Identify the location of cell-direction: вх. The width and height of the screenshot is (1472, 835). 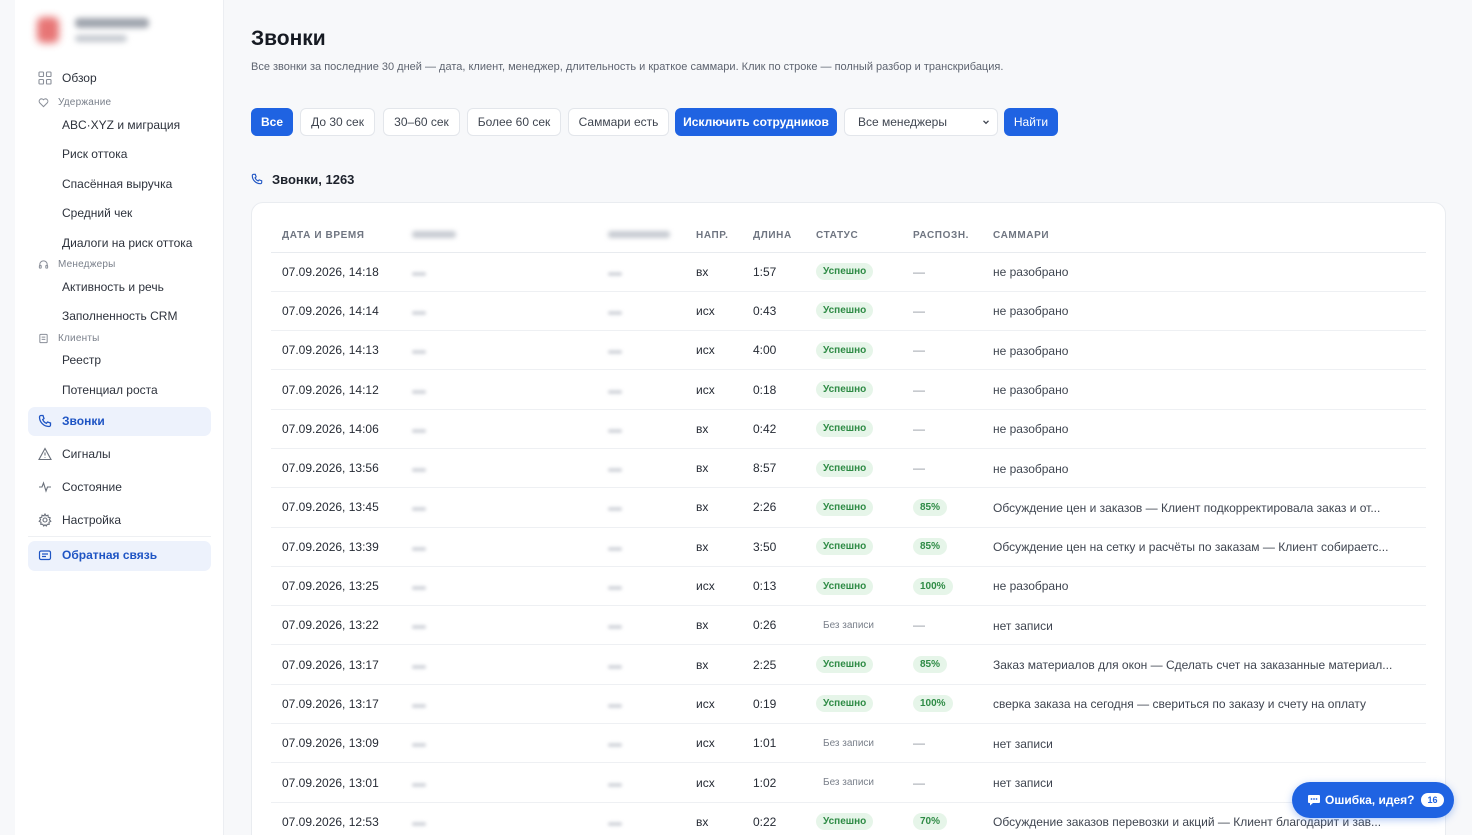
(713, 818).